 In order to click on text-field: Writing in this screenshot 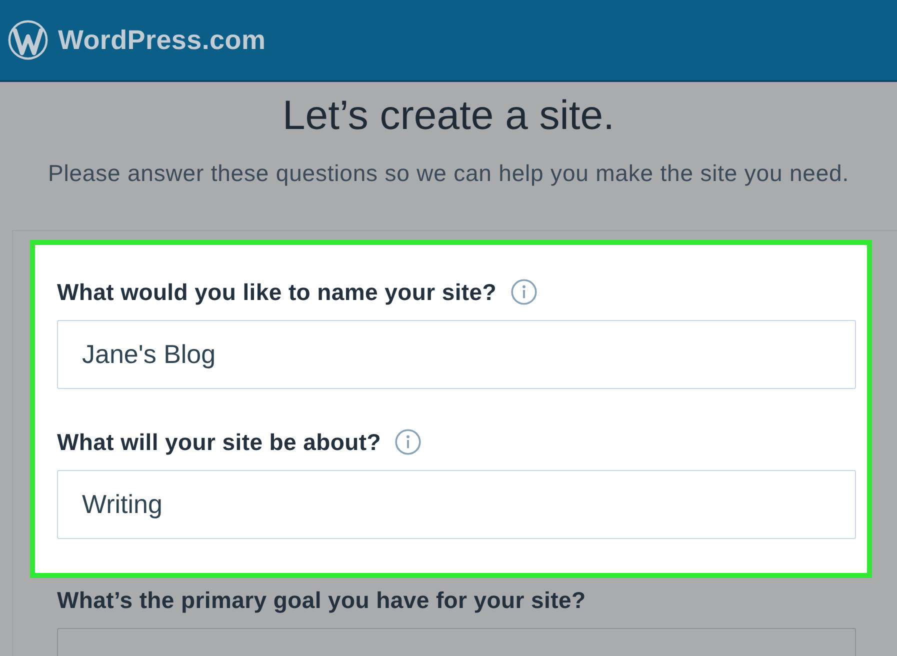, I will do `click(456, 504)`.